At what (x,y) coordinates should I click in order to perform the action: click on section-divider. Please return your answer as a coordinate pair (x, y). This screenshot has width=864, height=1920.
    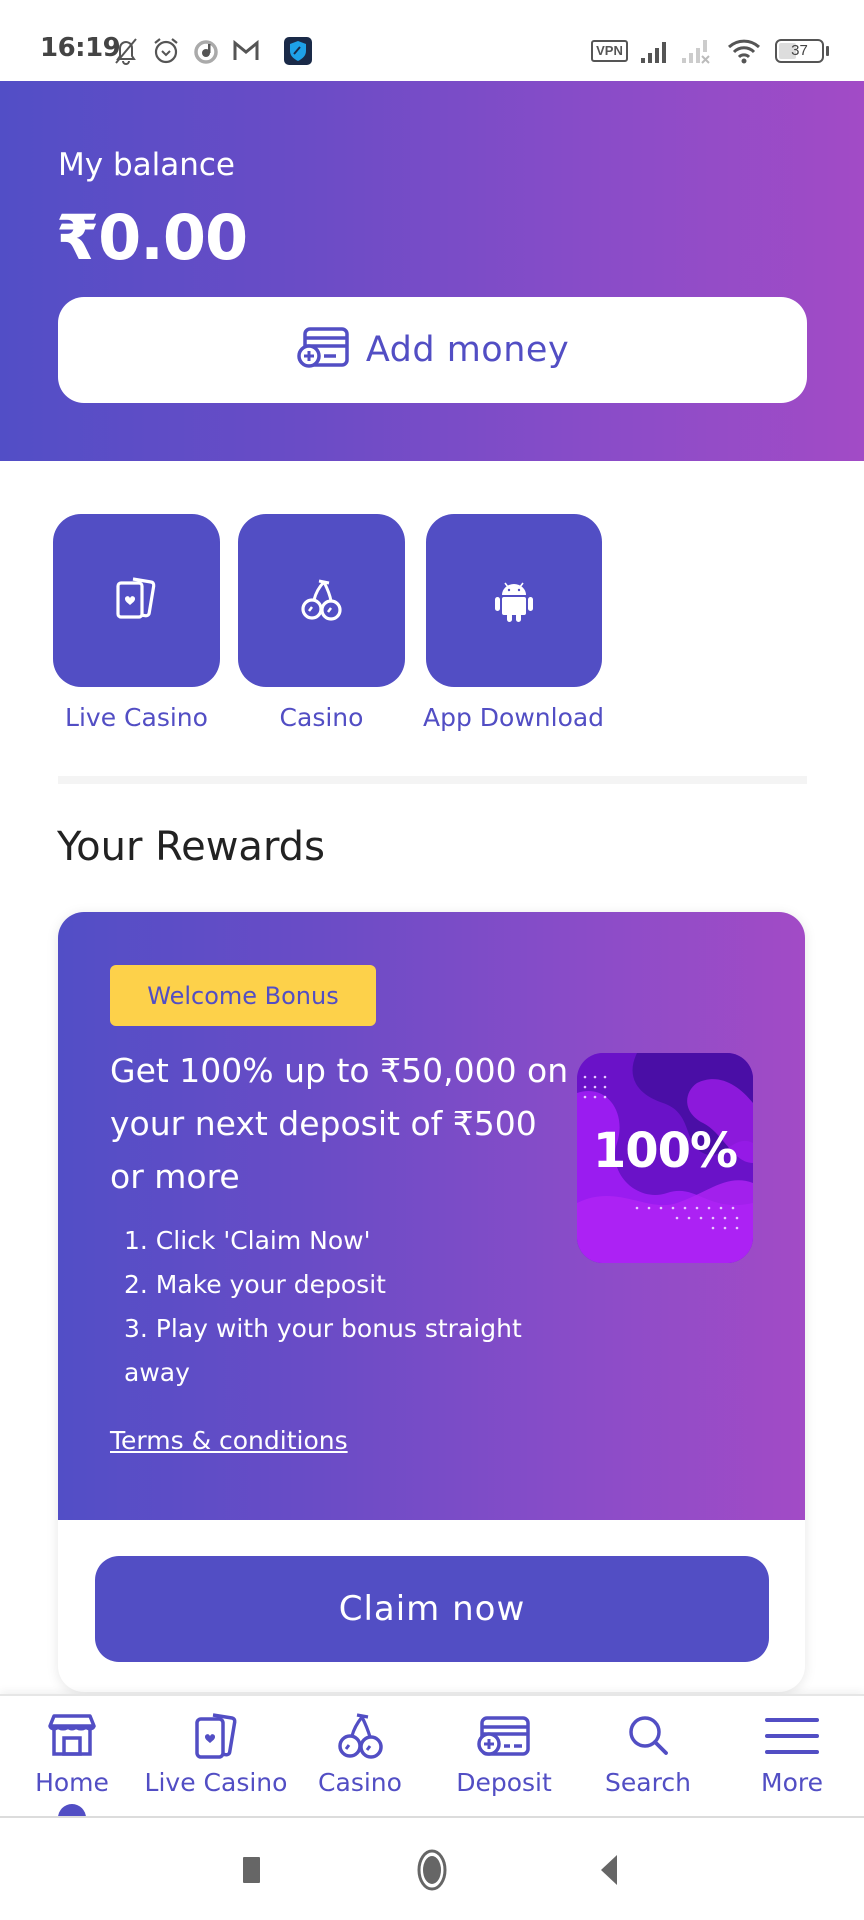
    Looking at the image, I should click on (432, 780).